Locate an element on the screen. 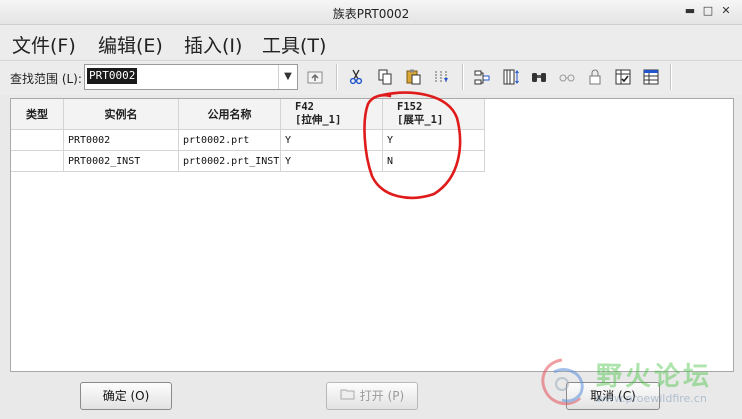 The width and height of the screenshot is (742, 419). table-row: PRT0002 prt0002.prt Y Y is located at coordinates (248, 140).